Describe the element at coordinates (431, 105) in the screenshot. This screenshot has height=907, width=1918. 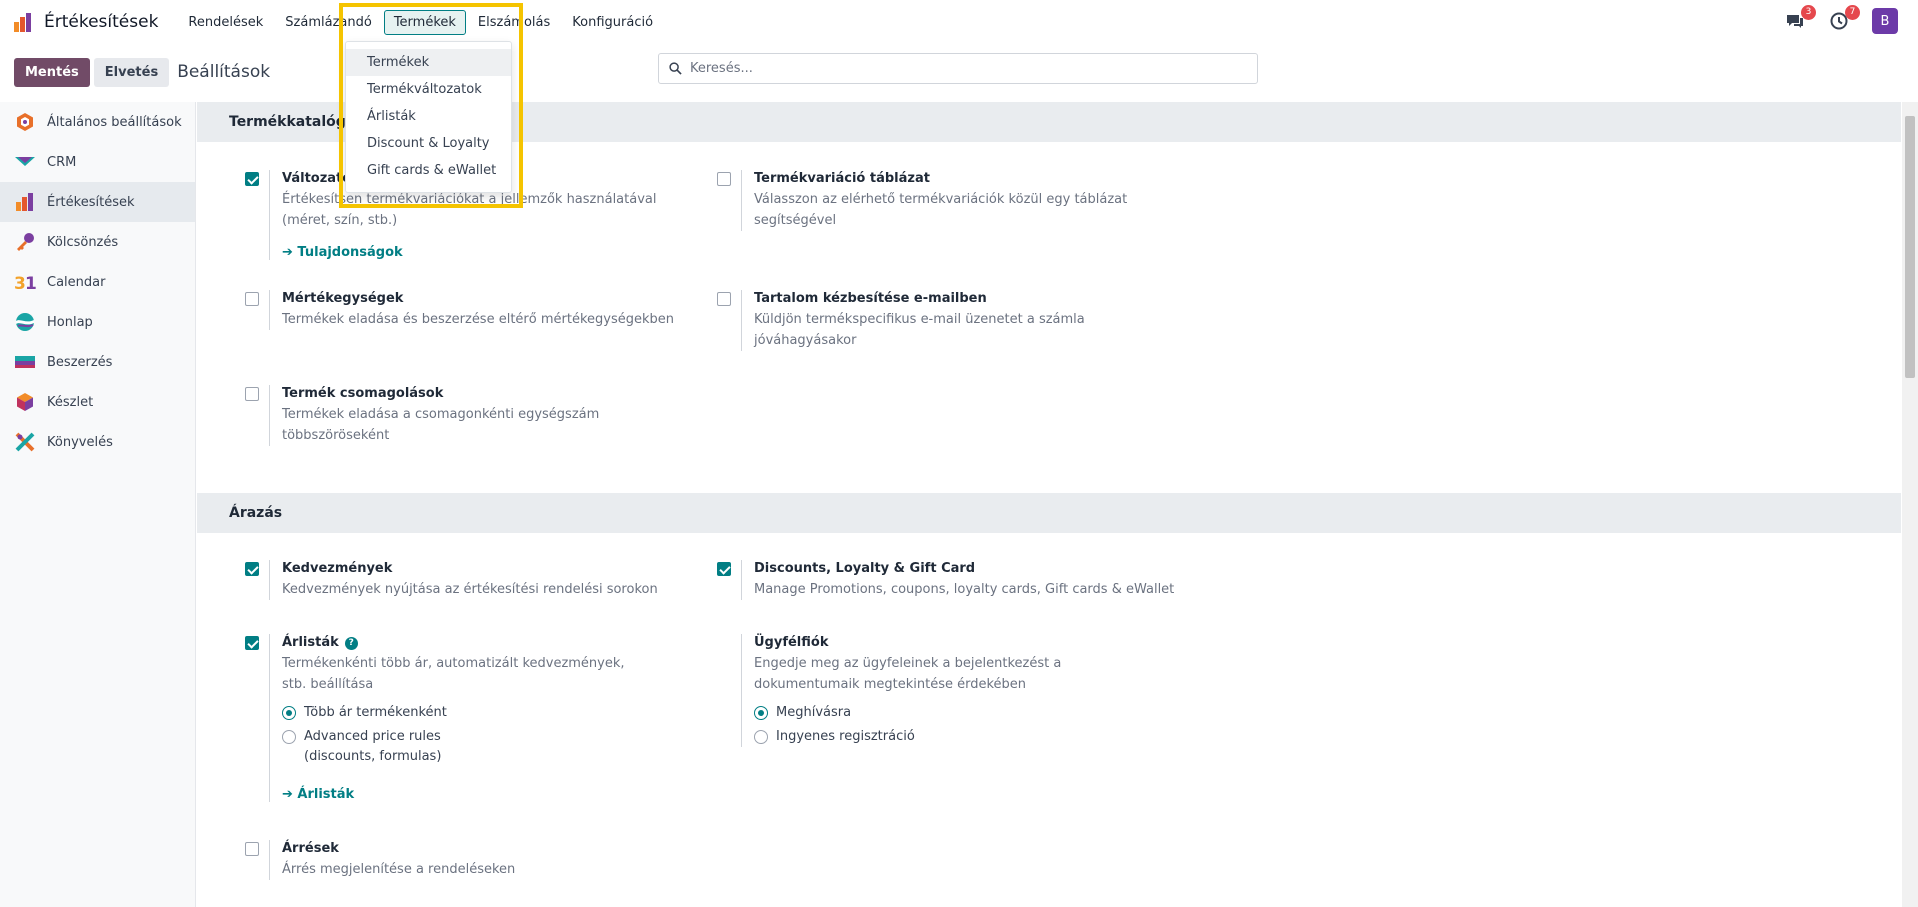
I see `highlight-frame` at that location.